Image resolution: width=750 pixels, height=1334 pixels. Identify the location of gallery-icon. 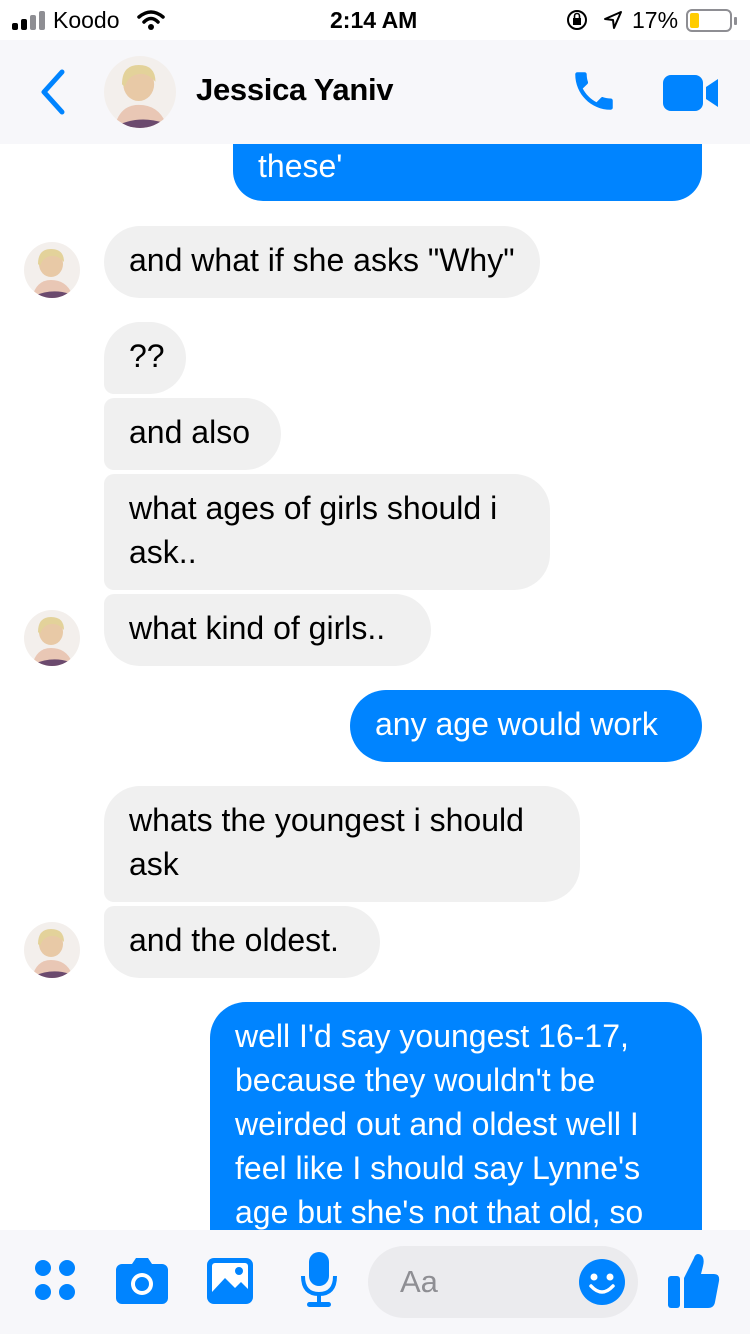
(230, 1281).